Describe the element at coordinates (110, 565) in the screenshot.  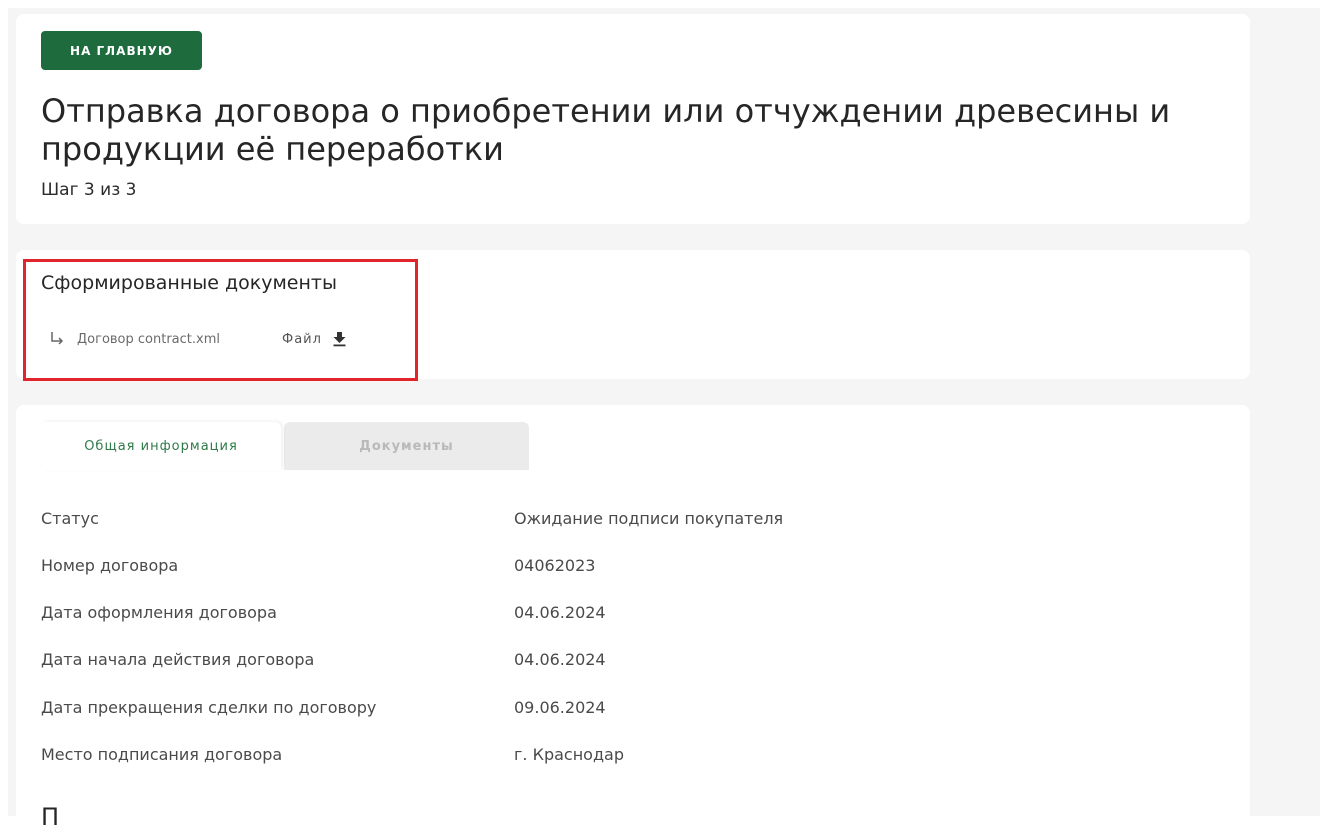
I see `info-label: Номер договора` at that location.